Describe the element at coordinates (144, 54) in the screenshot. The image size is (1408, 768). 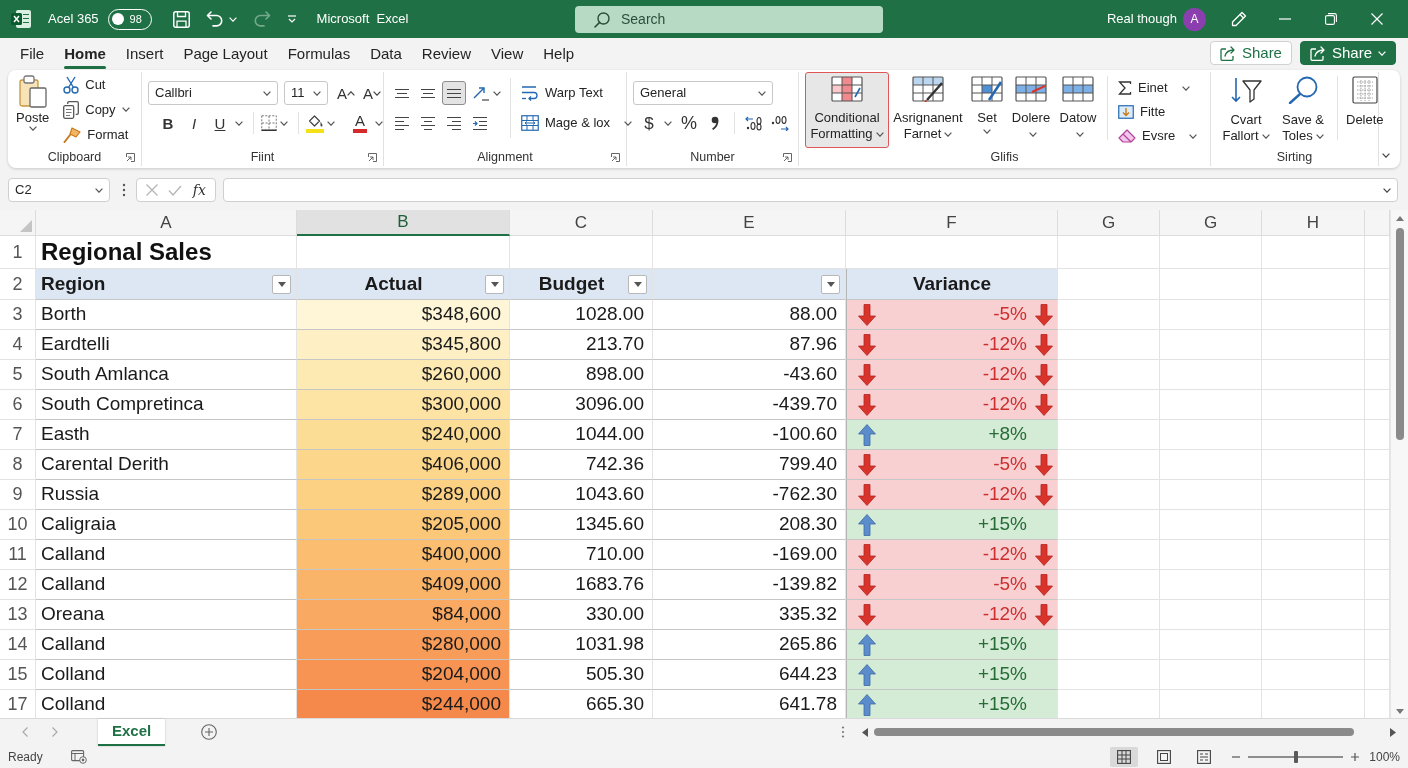
I see `menu-tab: Insert` at that location.